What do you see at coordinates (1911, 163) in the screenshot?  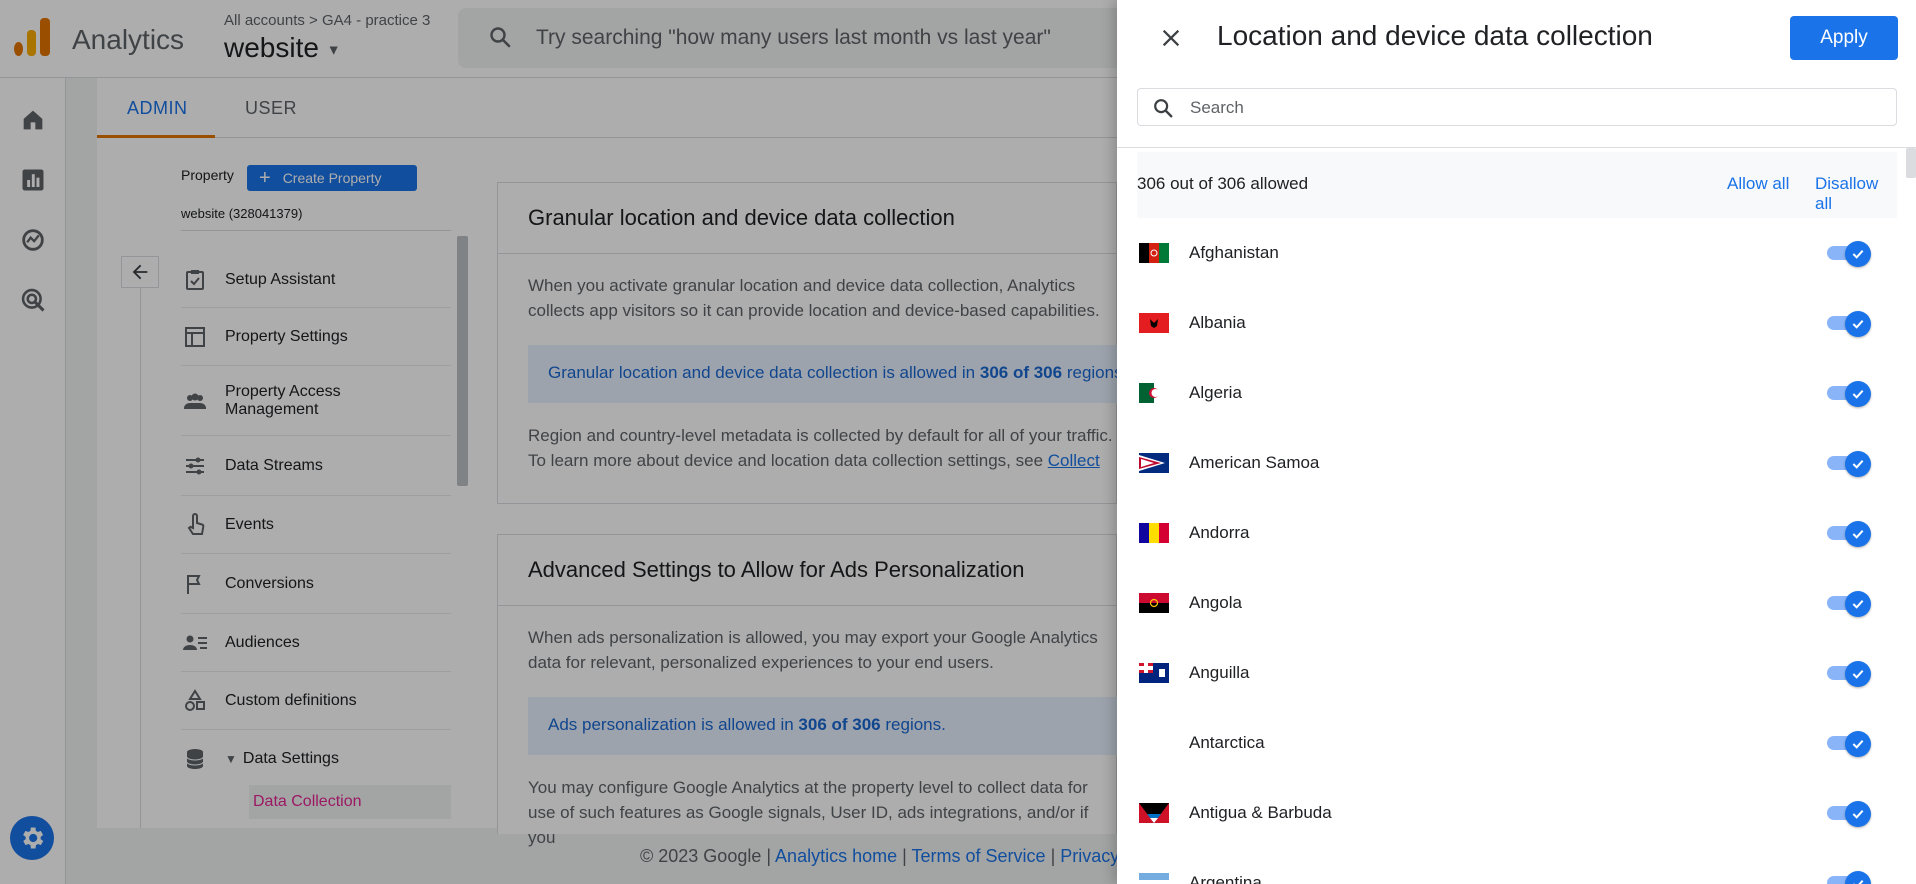 I see `drawer-scrollbar` at bounding box center [1911, 163].